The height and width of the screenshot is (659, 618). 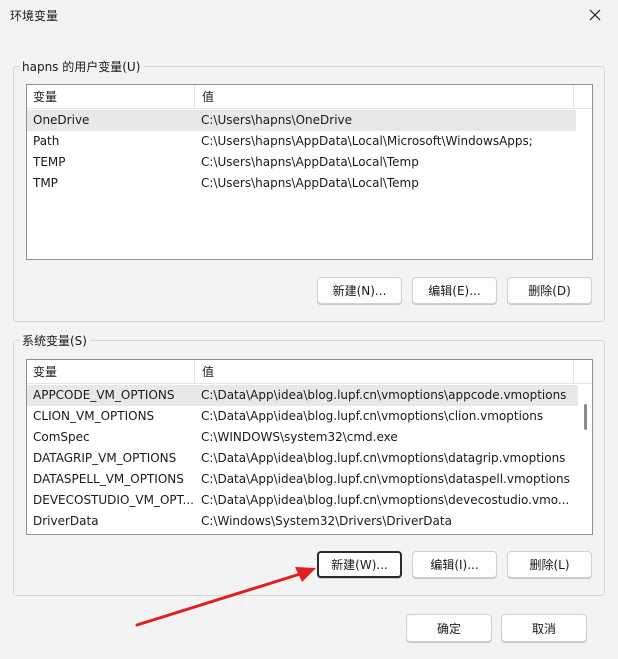 I want to click on system-variables-label: 系统变量(S), so click(x=54, y=340).